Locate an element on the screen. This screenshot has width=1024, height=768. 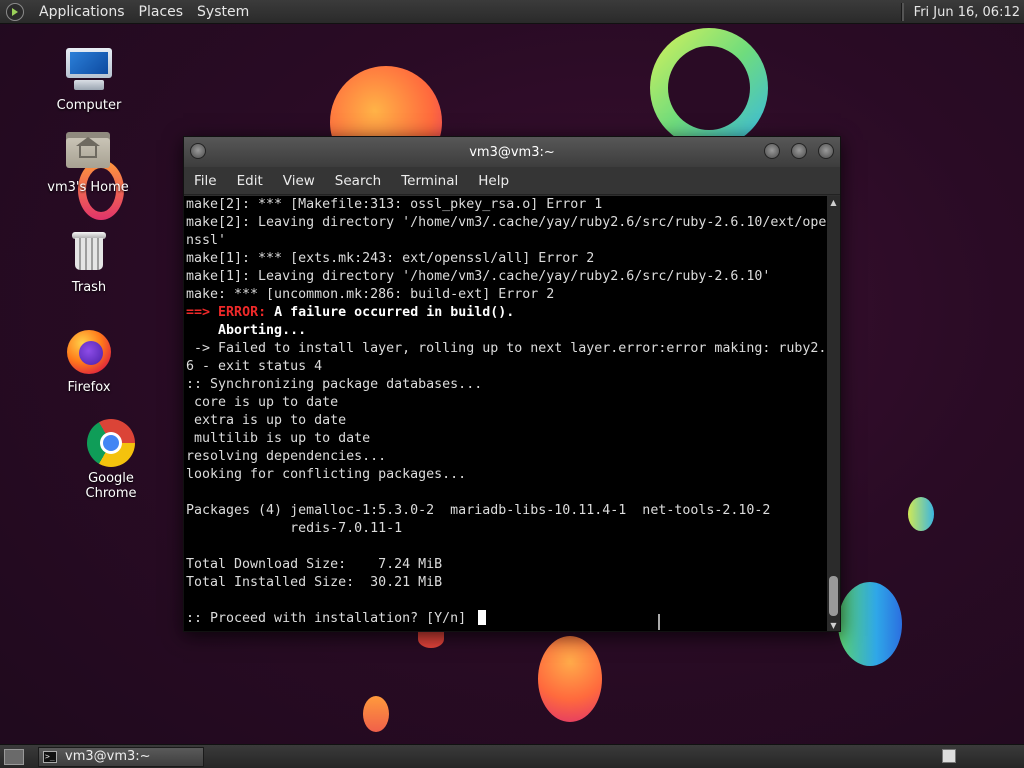
maximize-button is located at coordinates (799, 151).